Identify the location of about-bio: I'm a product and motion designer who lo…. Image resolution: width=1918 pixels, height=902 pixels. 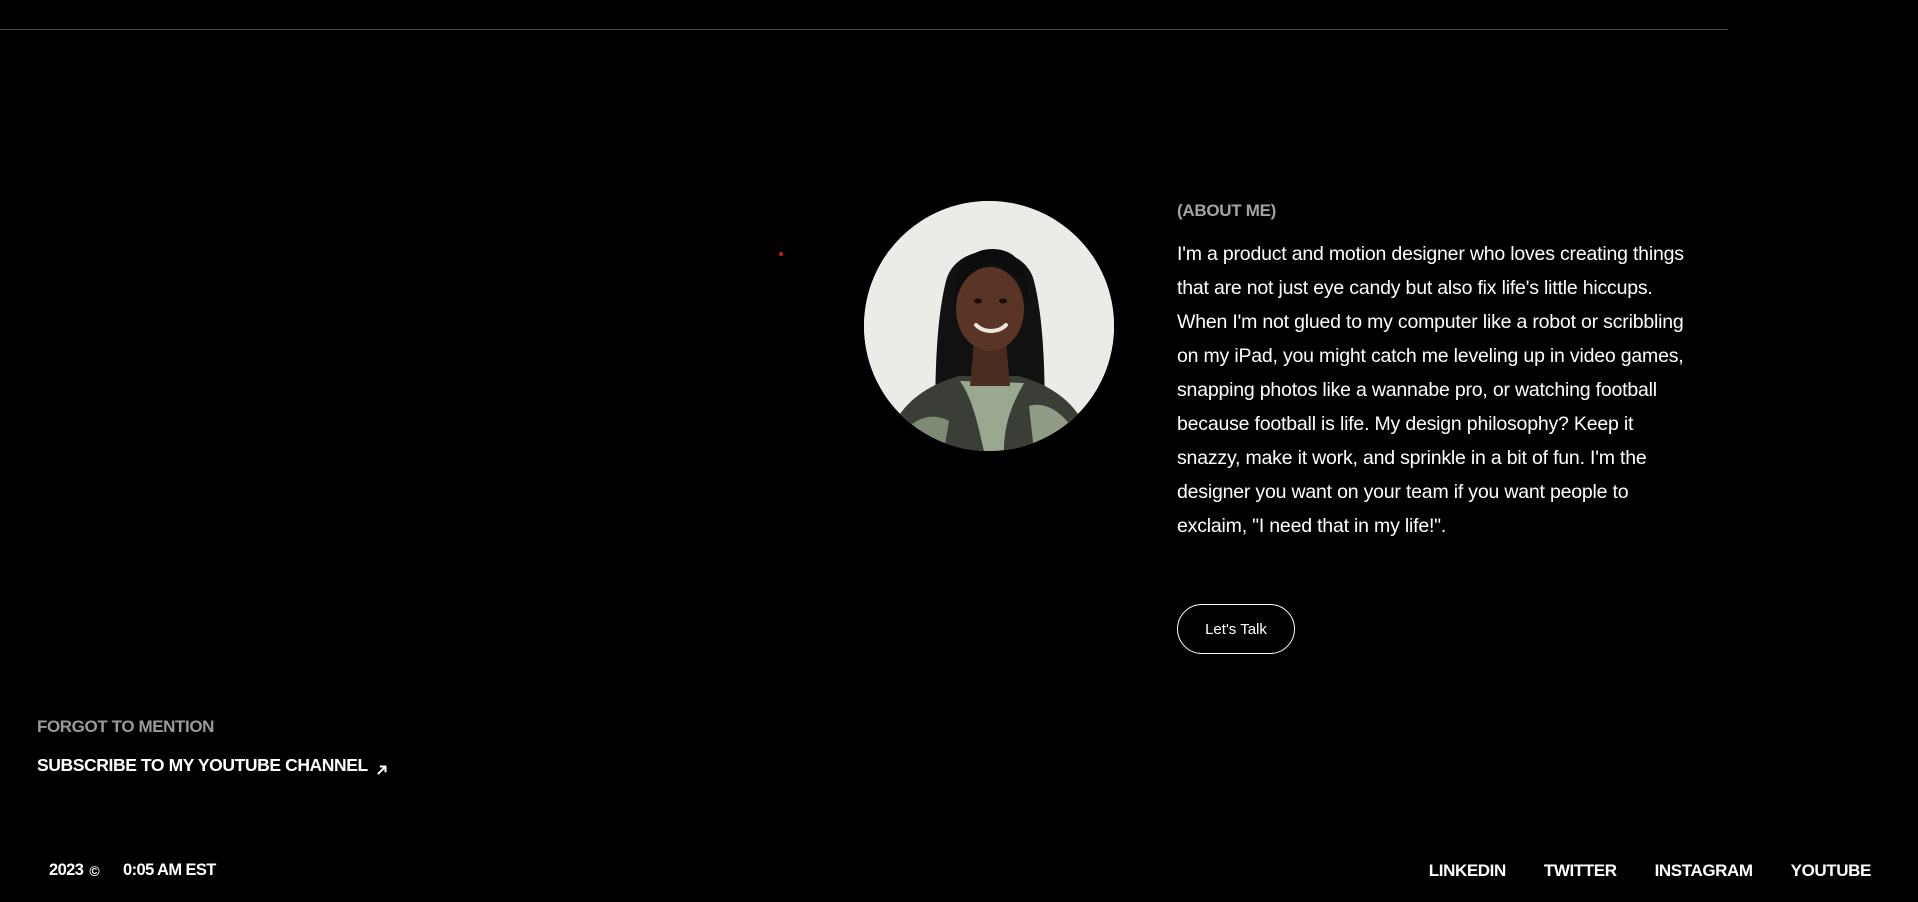
(1430, 390).